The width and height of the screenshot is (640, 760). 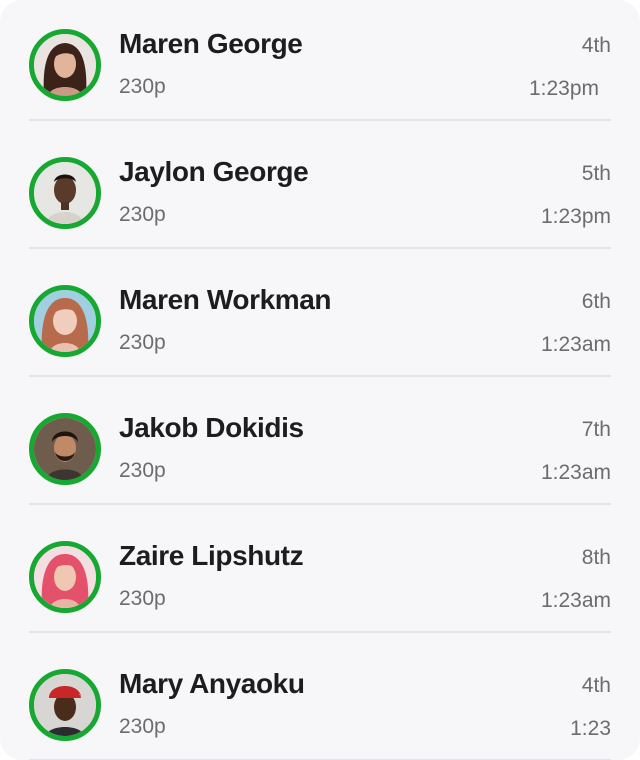 I want to click on player-time: 1:23, so click(x=590, y=728).